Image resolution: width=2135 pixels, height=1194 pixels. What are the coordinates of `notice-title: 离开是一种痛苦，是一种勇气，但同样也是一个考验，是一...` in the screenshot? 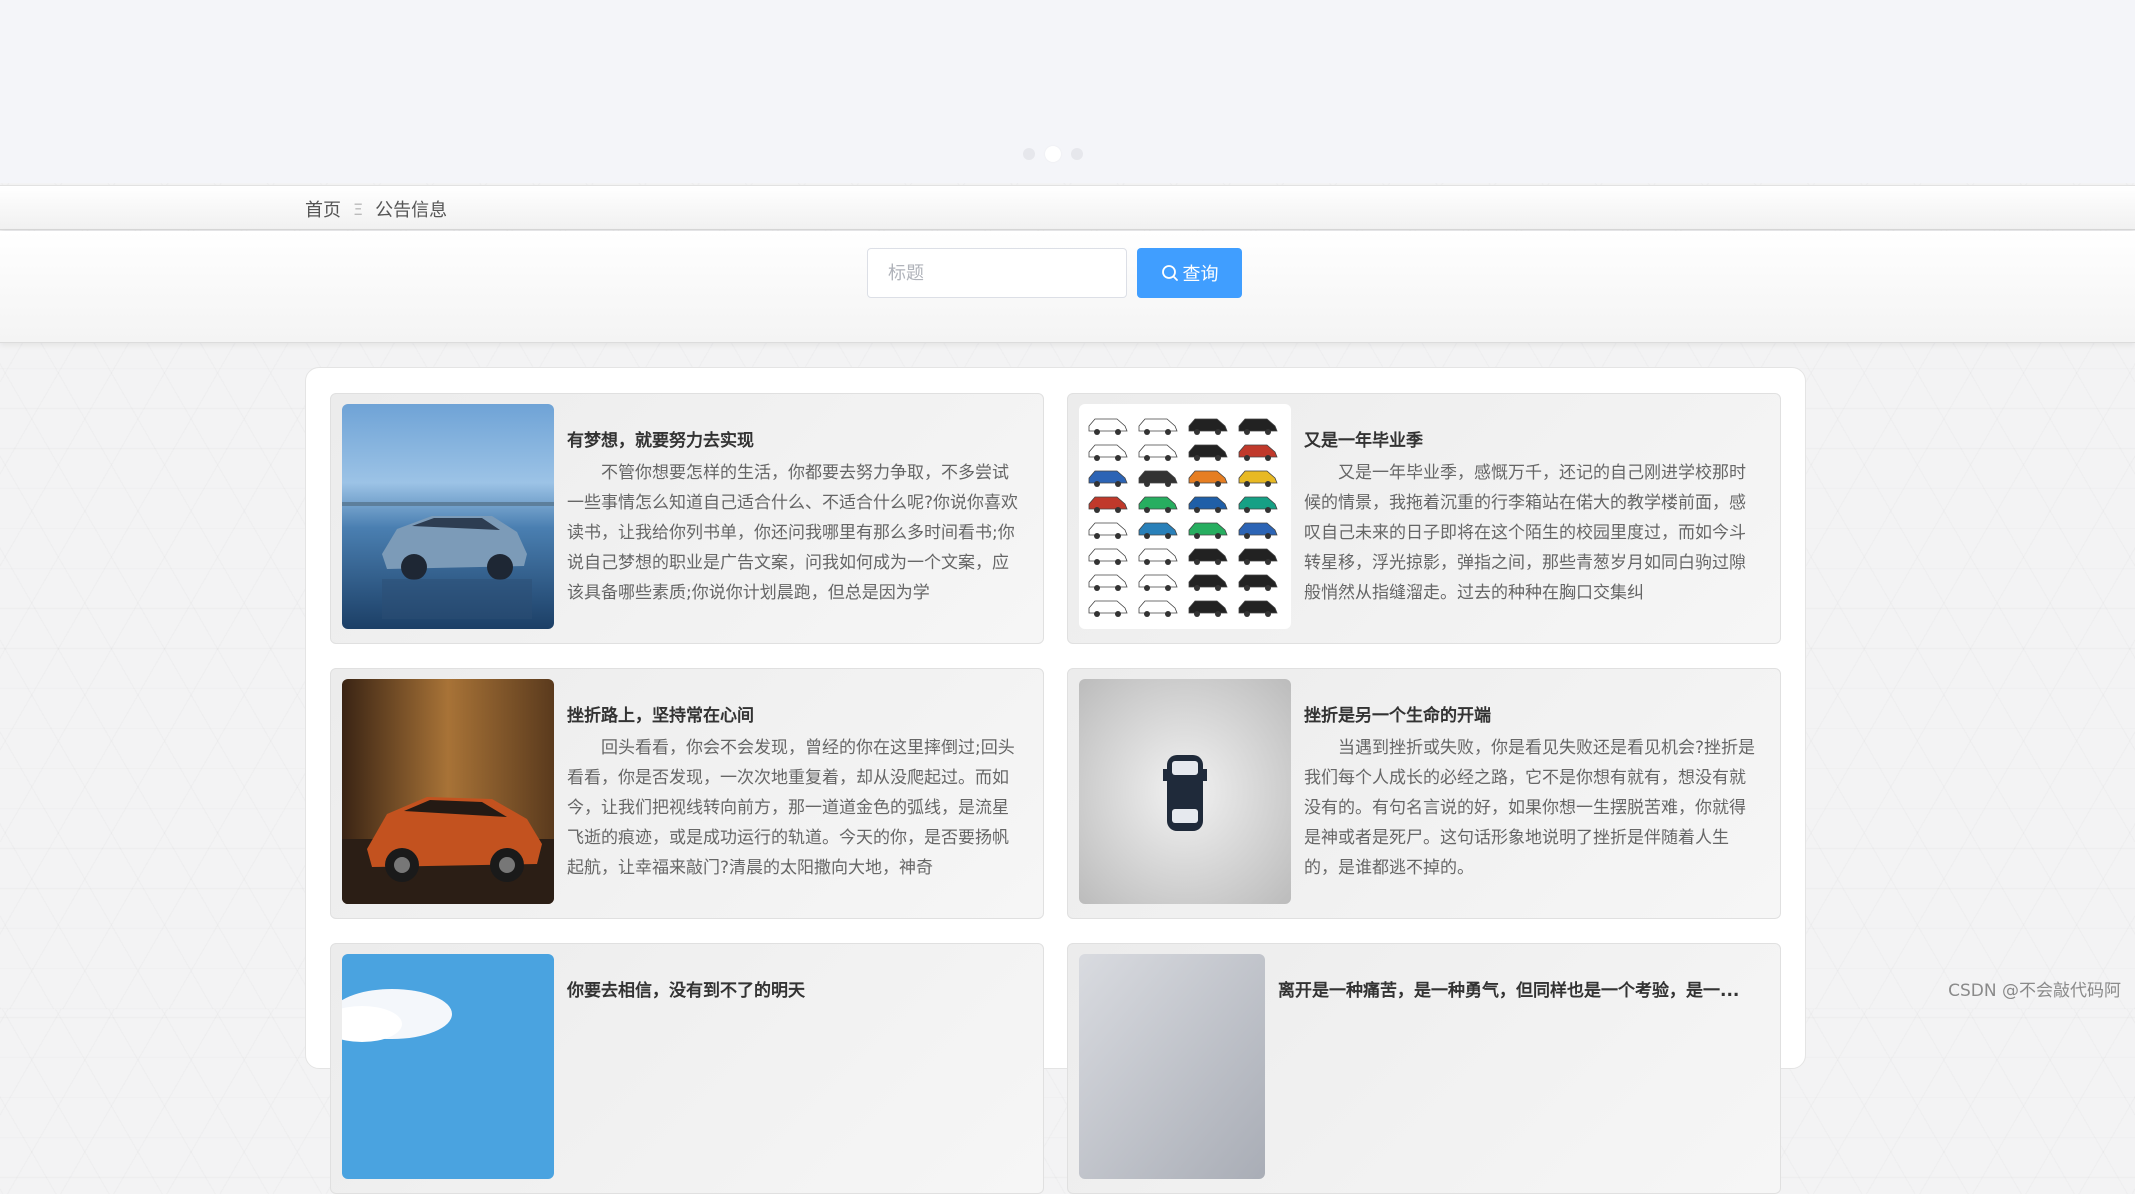 It's located at (1508, 988).